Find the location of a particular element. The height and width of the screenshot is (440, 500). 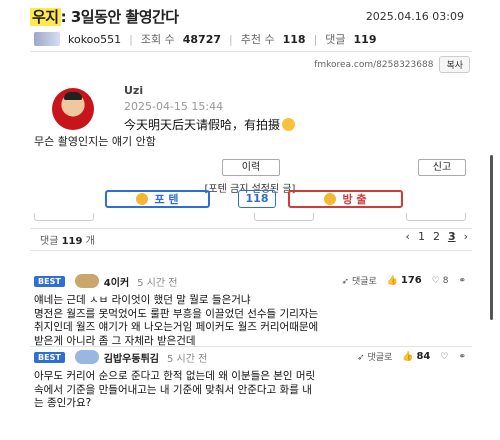

header-divider is located at coordinates (251, 51).